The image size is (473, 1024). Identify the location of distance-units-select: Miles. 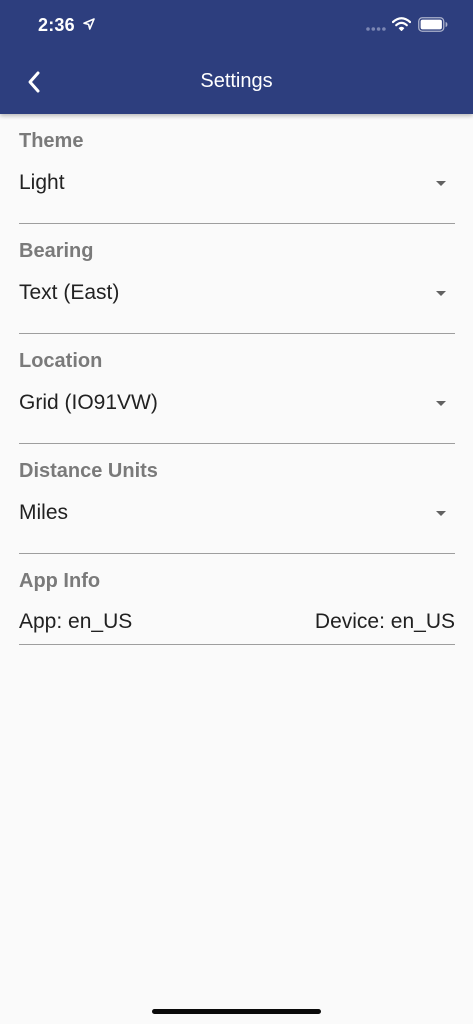
(237, 514).